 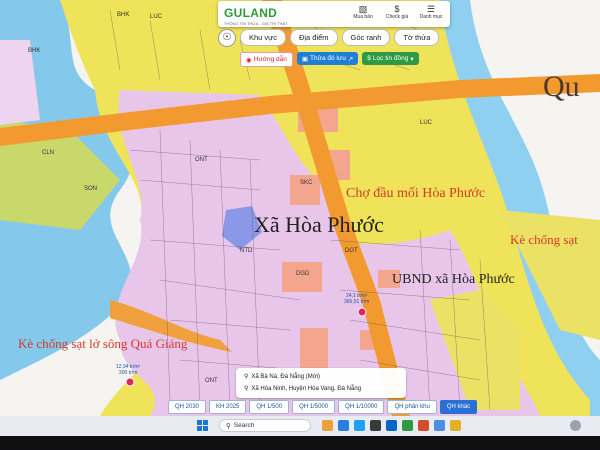 I want to click on document-icon: ▣, so click(x=305, y=59).